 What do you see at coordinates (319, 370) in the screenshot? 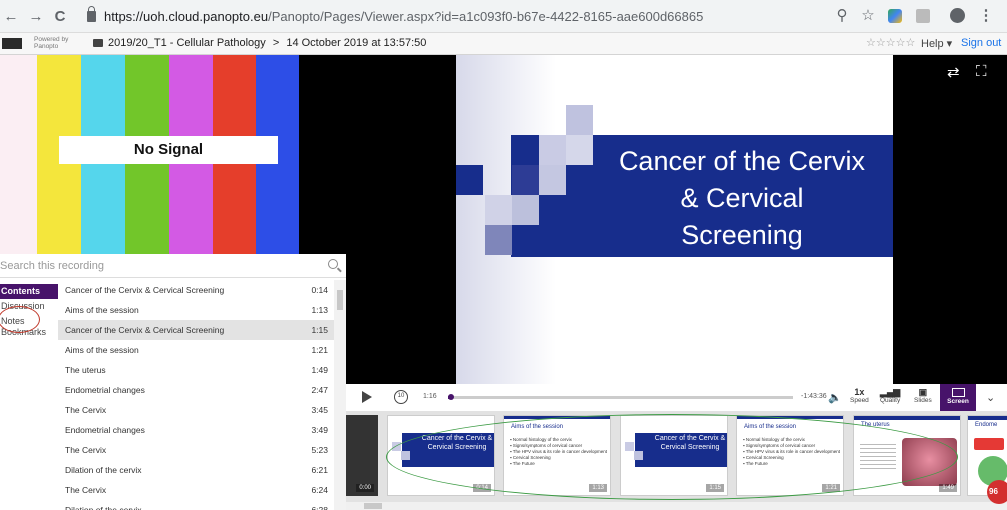
I see `list-item-time: 1:49` at bounding box center [319, 370].